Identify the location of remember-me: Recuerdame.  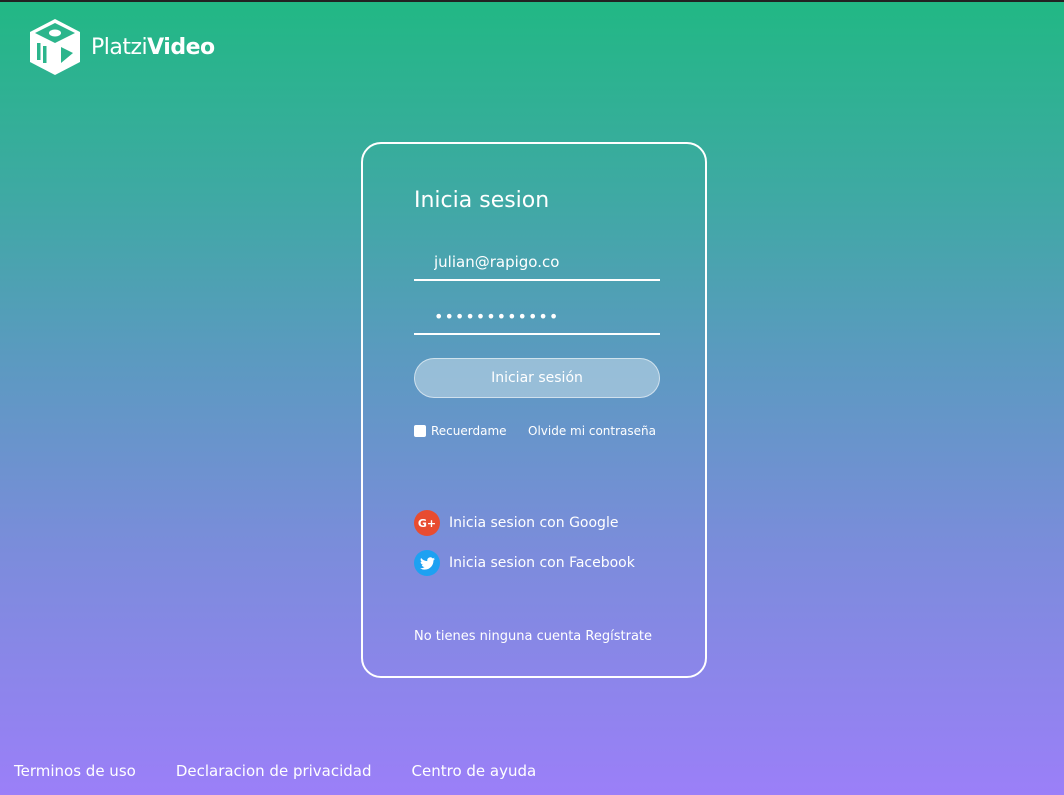
(460, 431).